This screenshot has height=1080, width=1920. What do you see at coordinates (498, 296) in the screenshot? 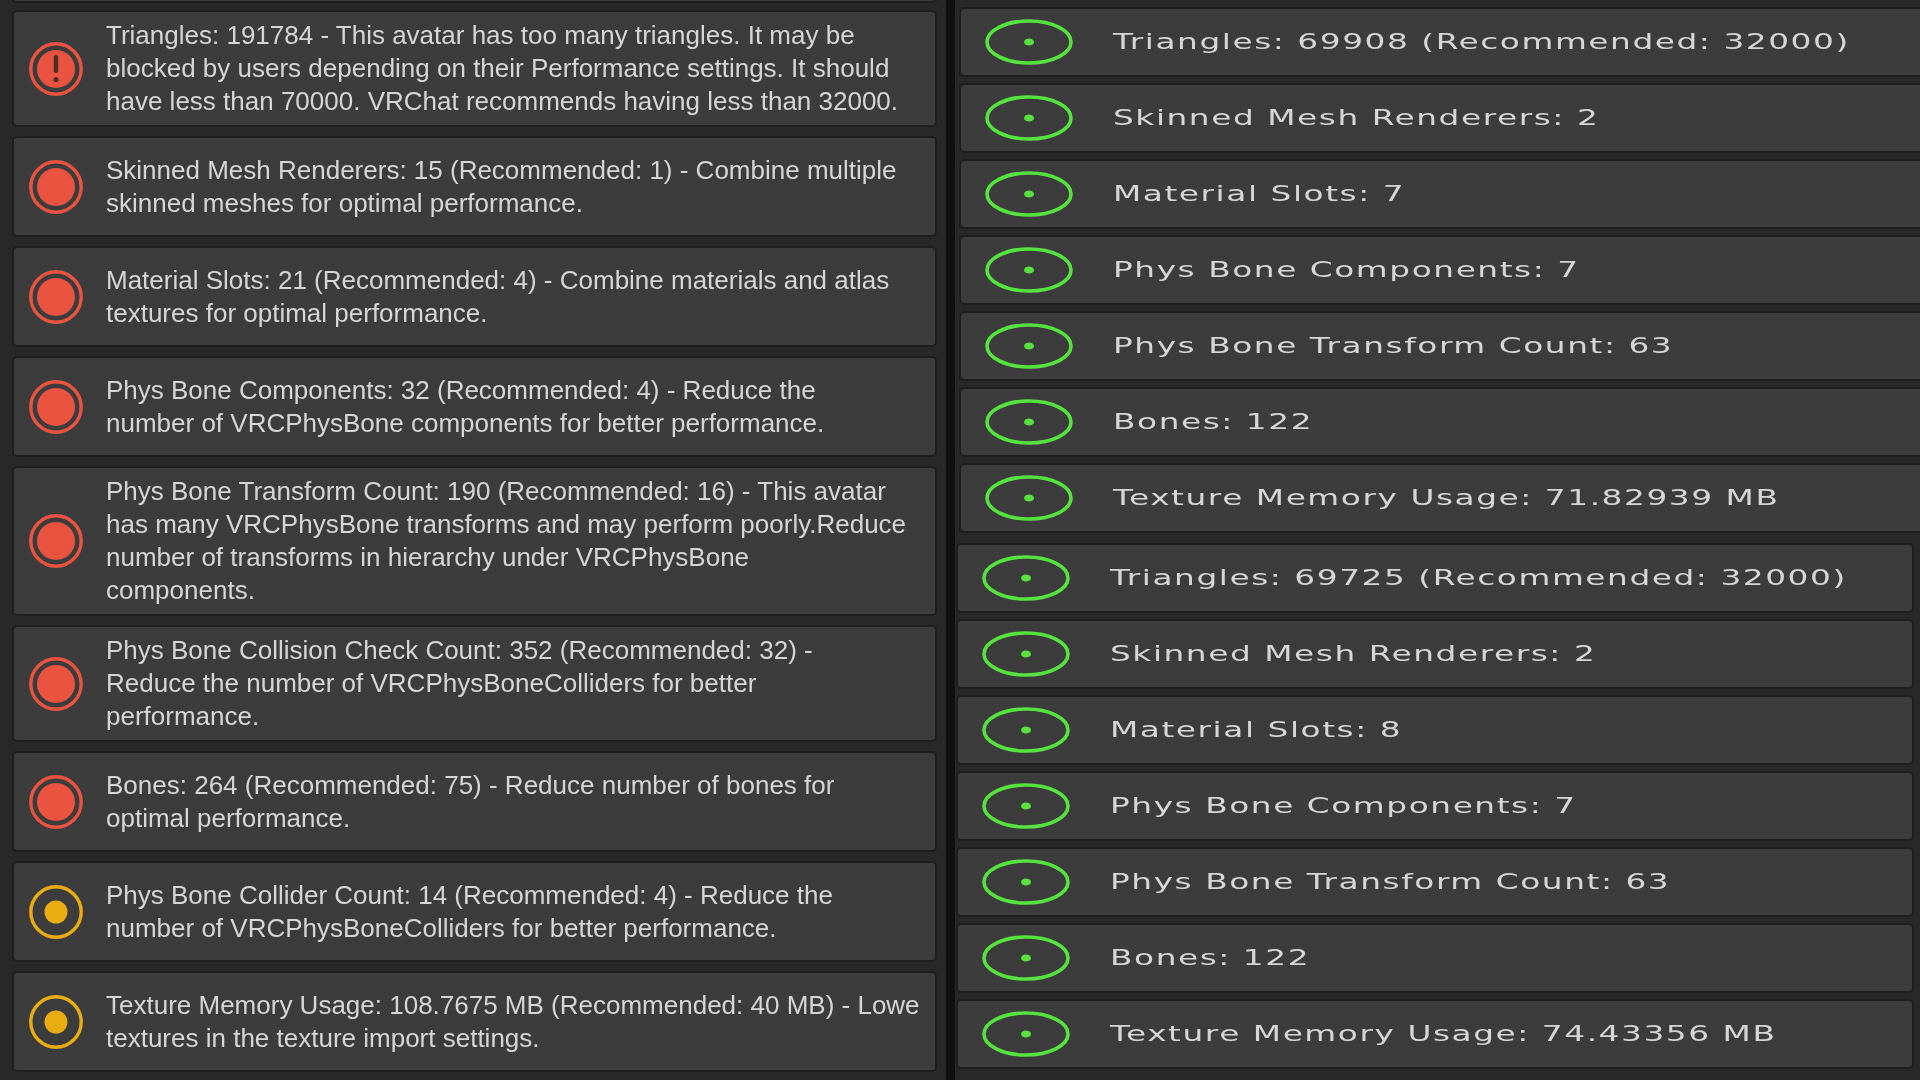
I see `issue-text: Material Slots: 21 (Recommended: 4) - Combine materials and atlas textures for optimal performance.` at bounding box center [498, 296].